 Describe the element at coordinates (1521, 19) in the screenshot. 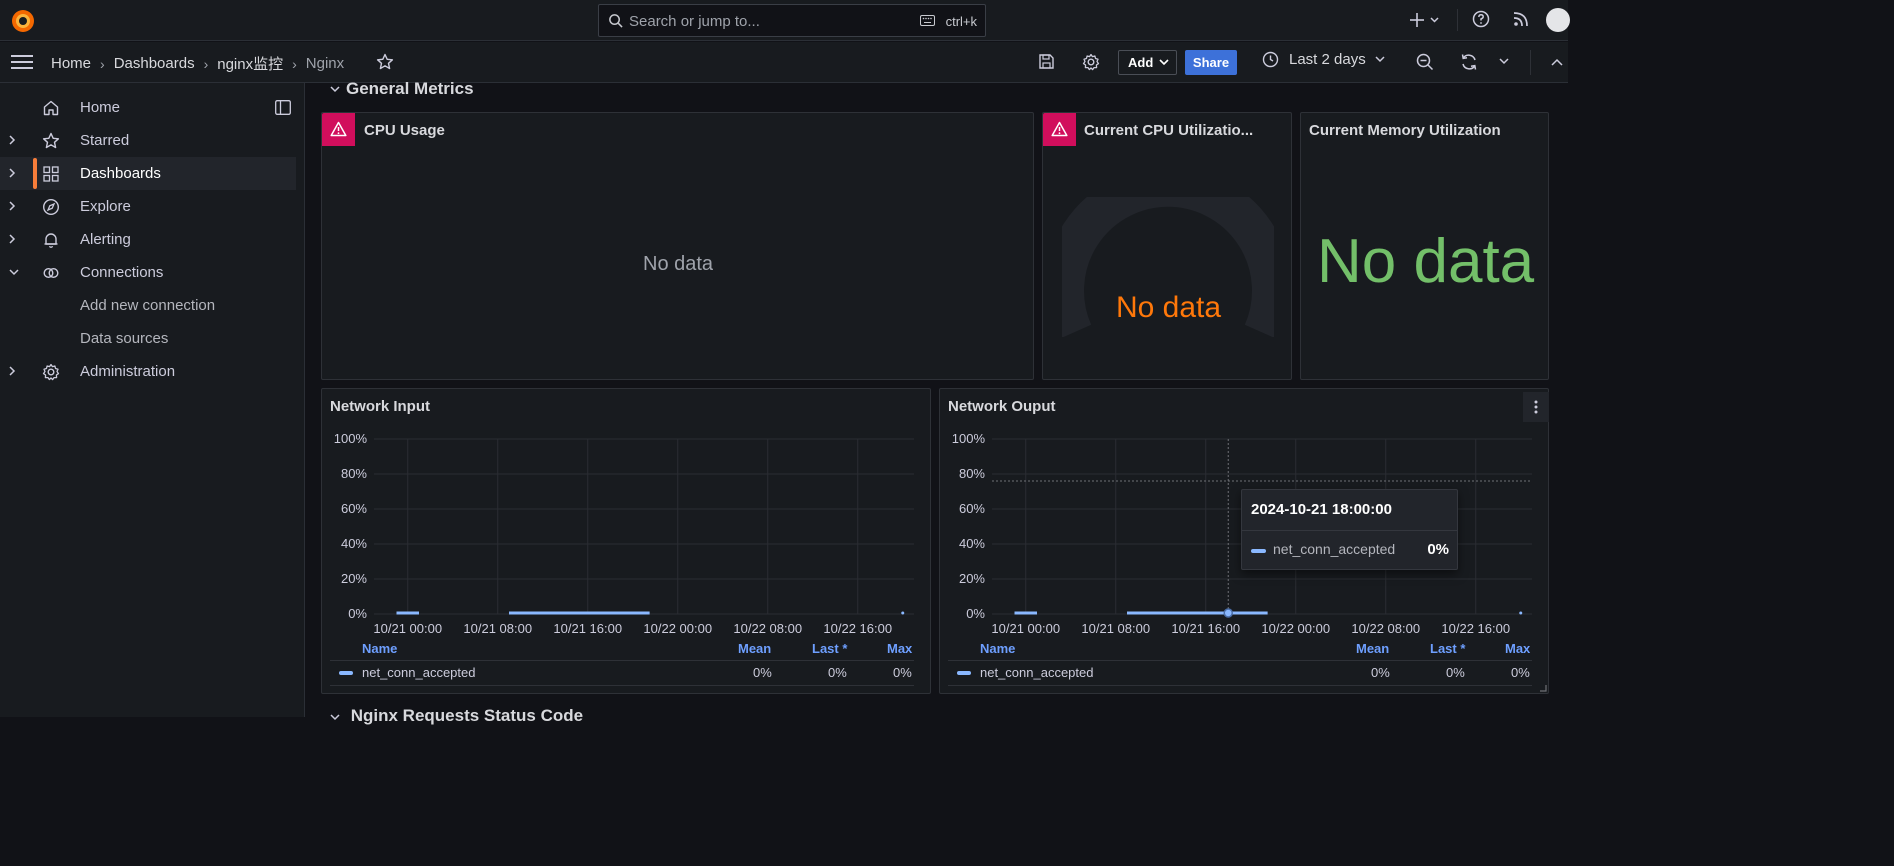

I see `news-rss-icon` at that location.